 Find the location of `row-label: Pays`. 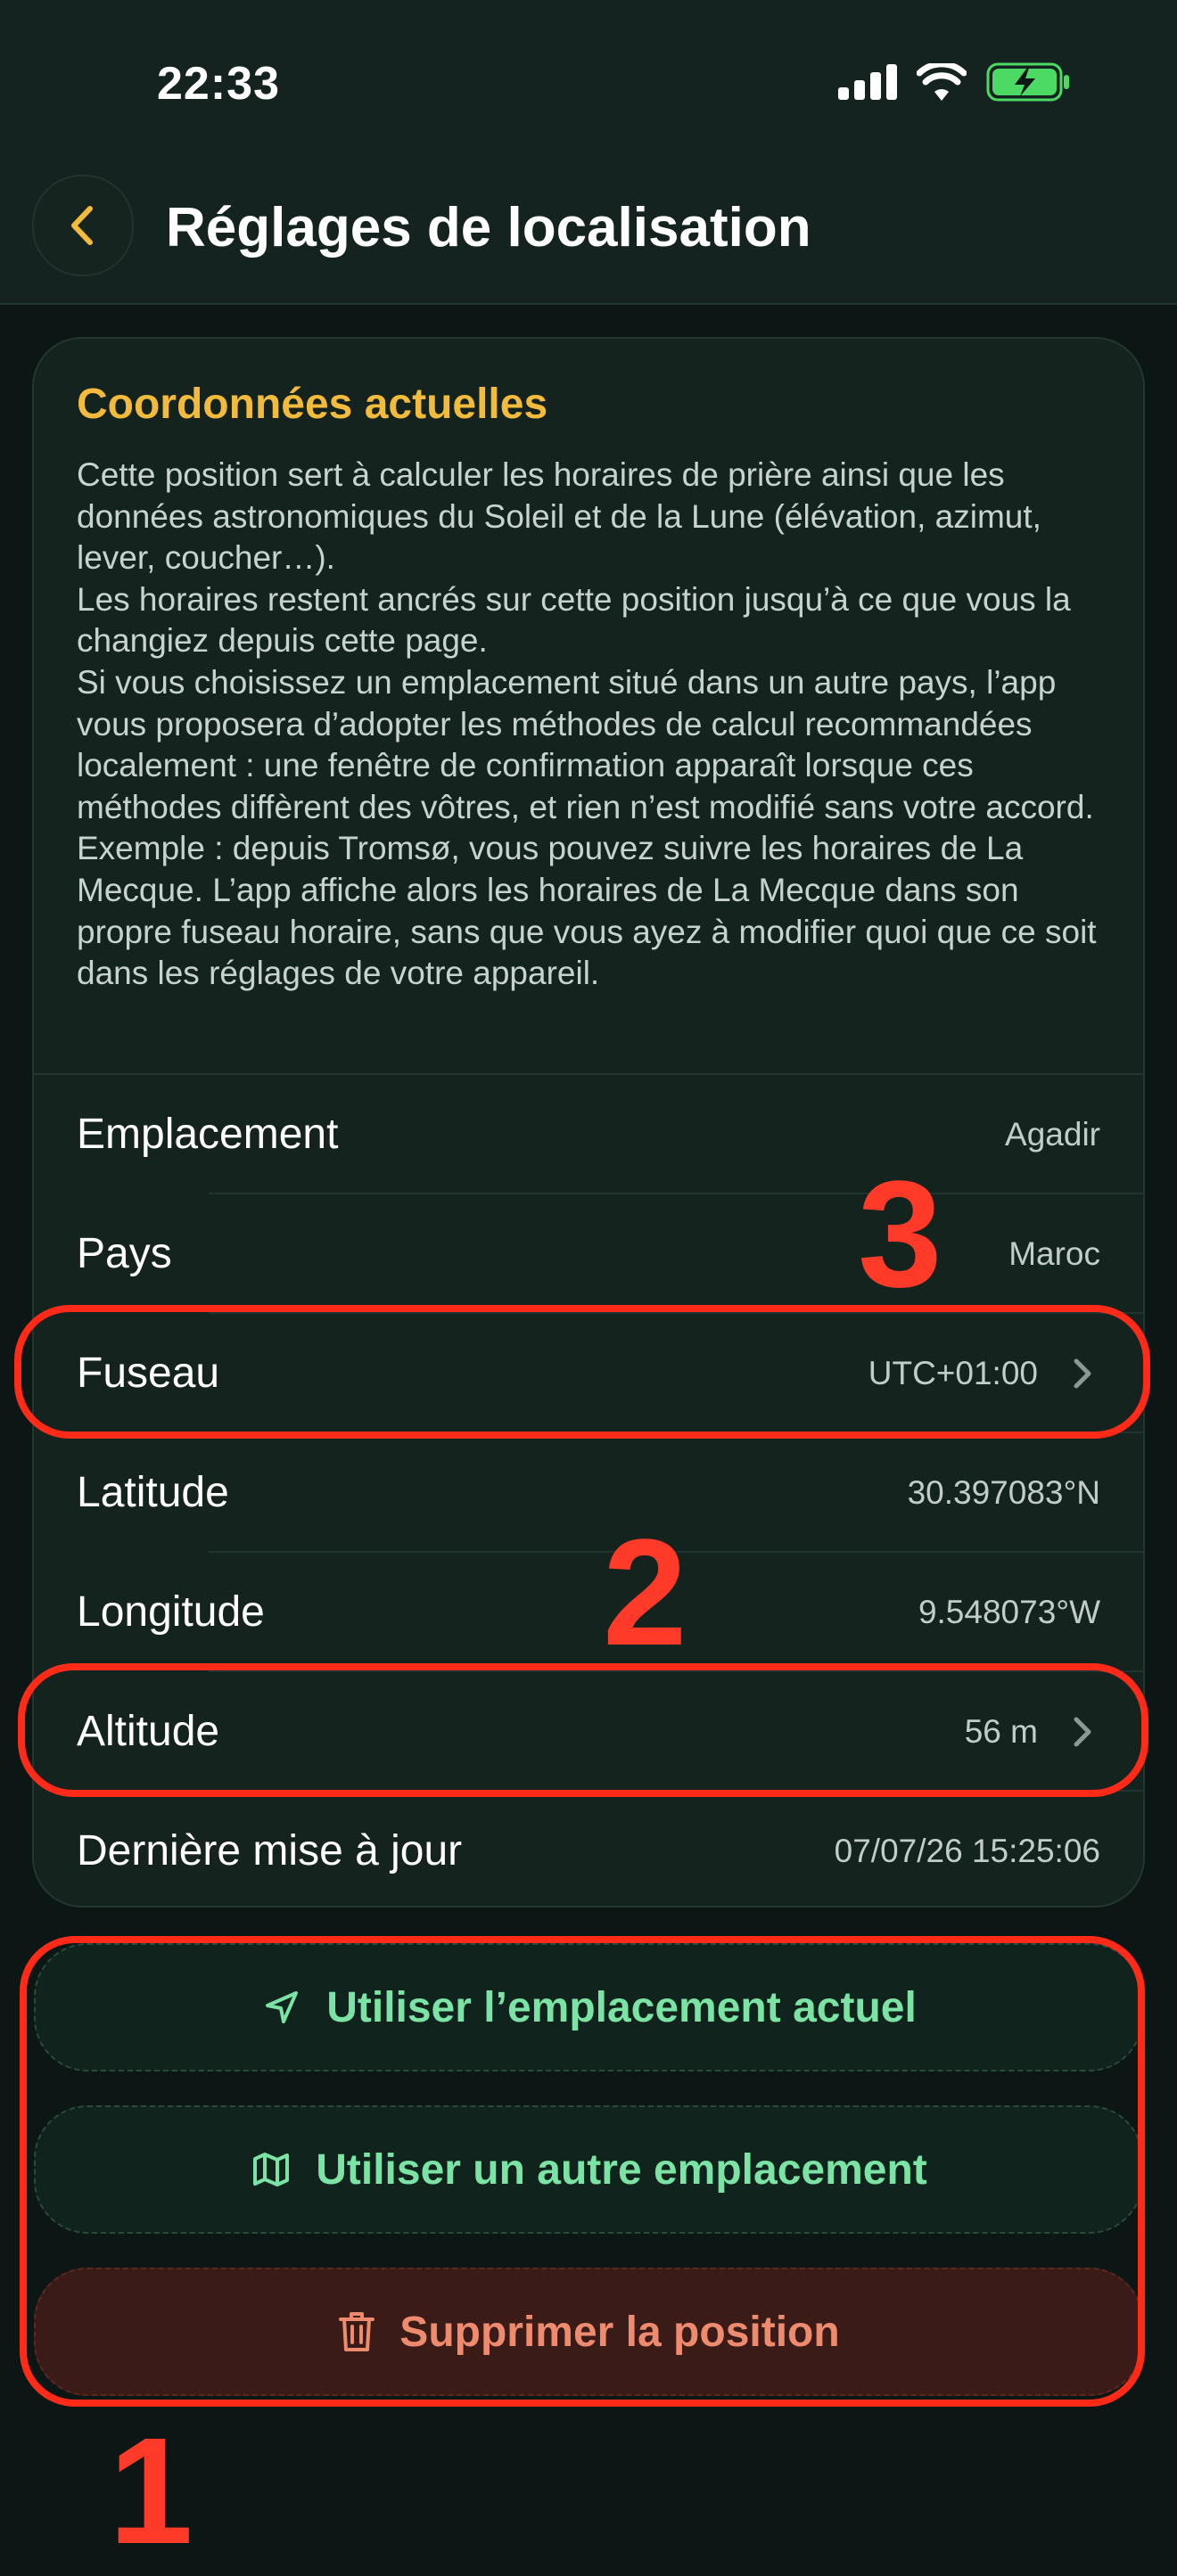

row-label: Pays is located at coordinates (124, 1253).